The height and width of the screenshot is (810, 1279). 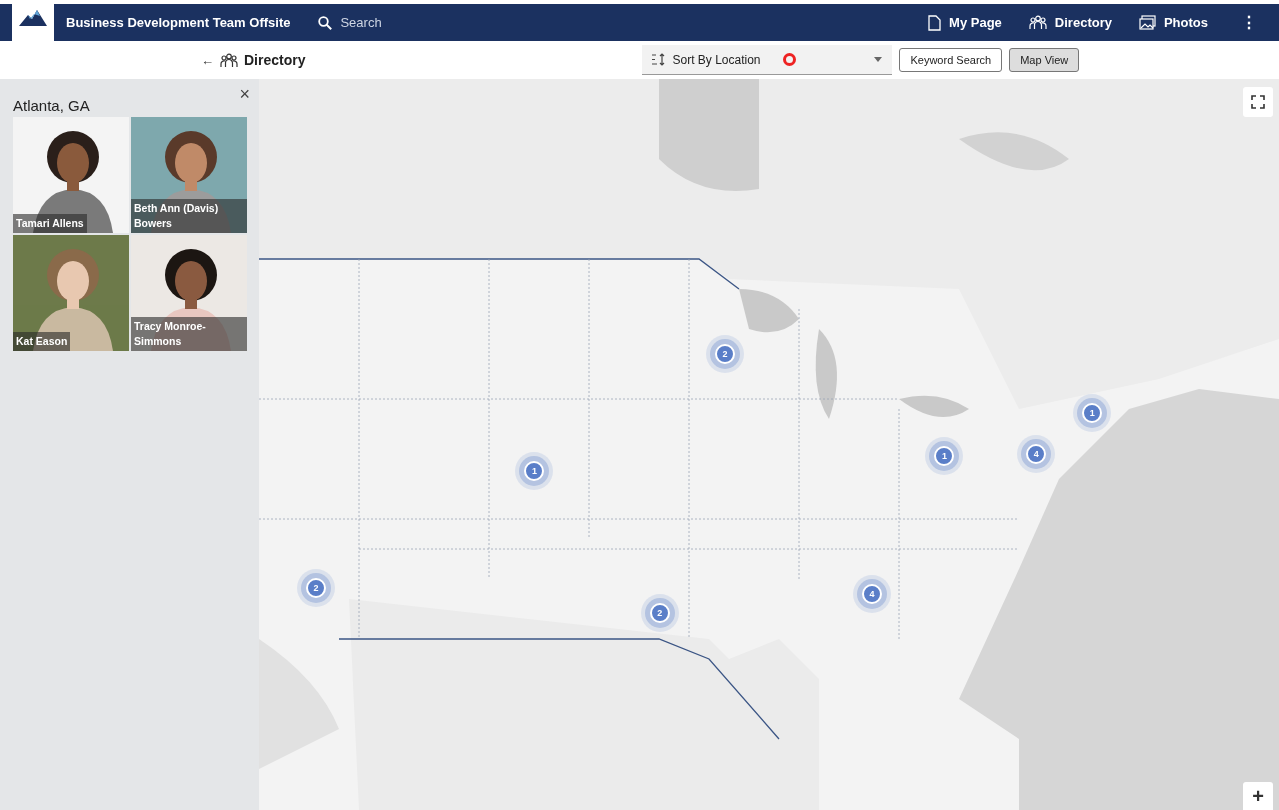 I want to click on person-name: Tracy Monroe-Simmons, so click(x=189, y=334).